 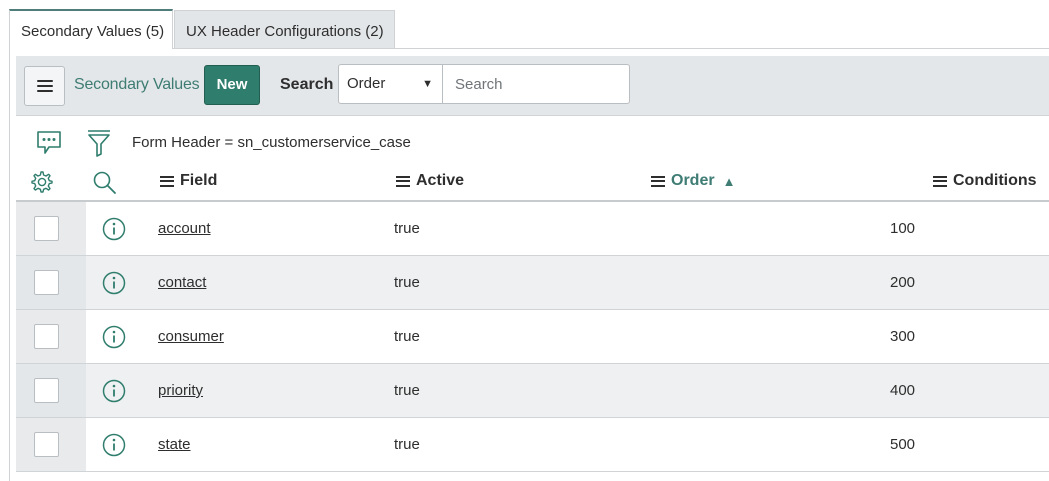 I want to click on order-value: 300, so click(x=903, y=336).